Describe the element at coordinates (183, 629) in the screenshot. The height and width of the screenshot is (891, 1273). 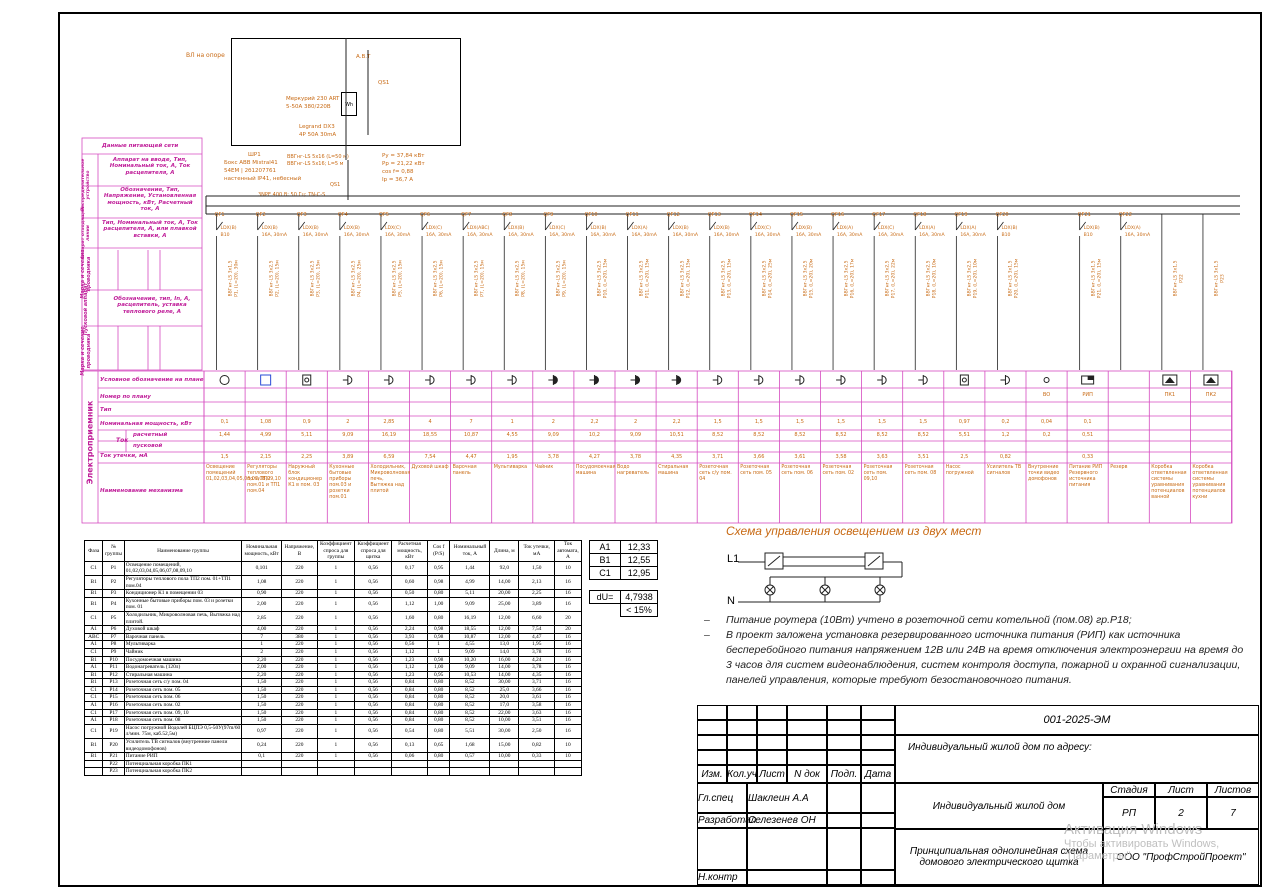
I see `spec-cell: Духовой шкаф` at that location.